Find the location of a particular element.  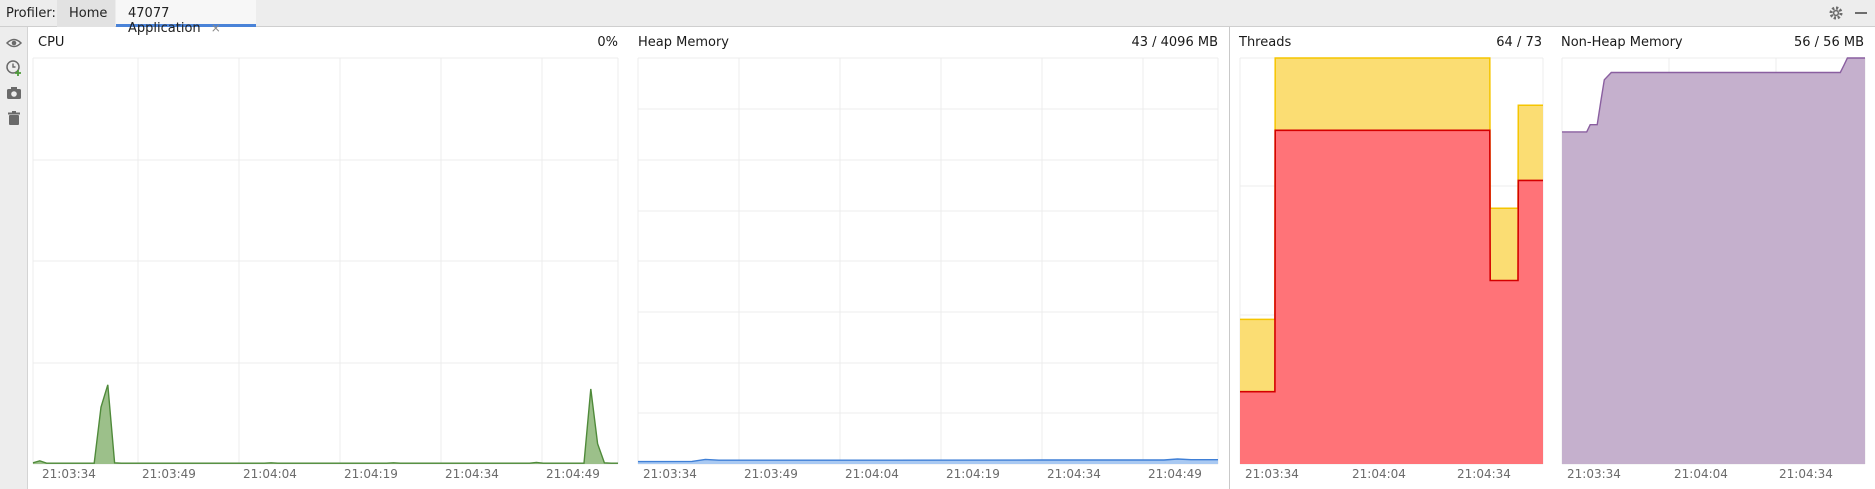

chart3-x-tick-0: 21:03:34 is located at coordinates (1594, 474).